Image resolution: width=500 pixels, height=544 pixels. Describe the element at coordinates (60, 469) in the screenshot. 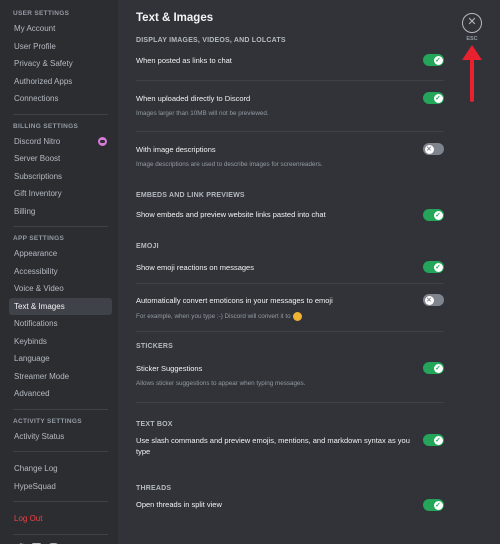

I see `sidebar-item-change-log: Change Log` at that location.